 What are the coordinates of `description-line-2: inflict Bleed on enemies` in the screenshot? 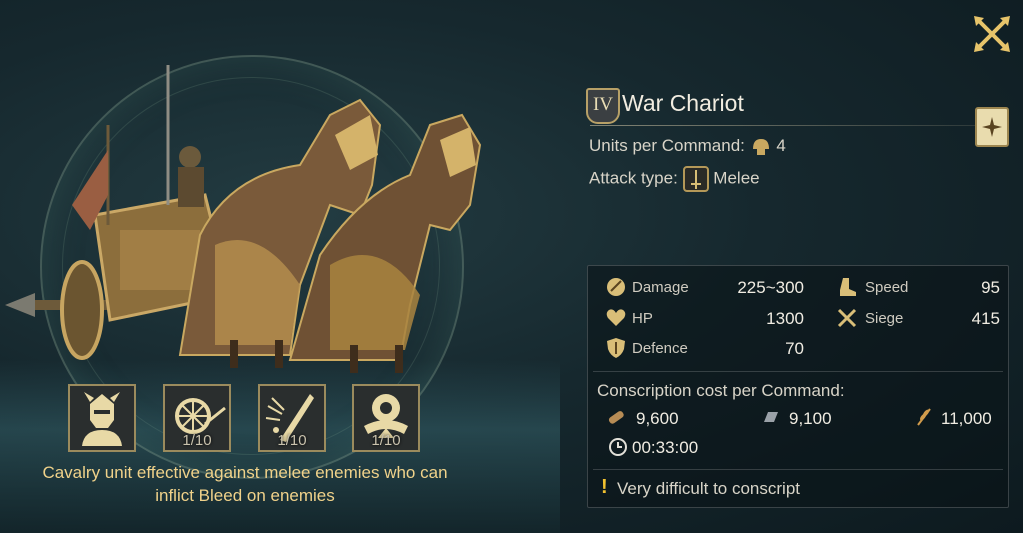 It's located at (245, 495).